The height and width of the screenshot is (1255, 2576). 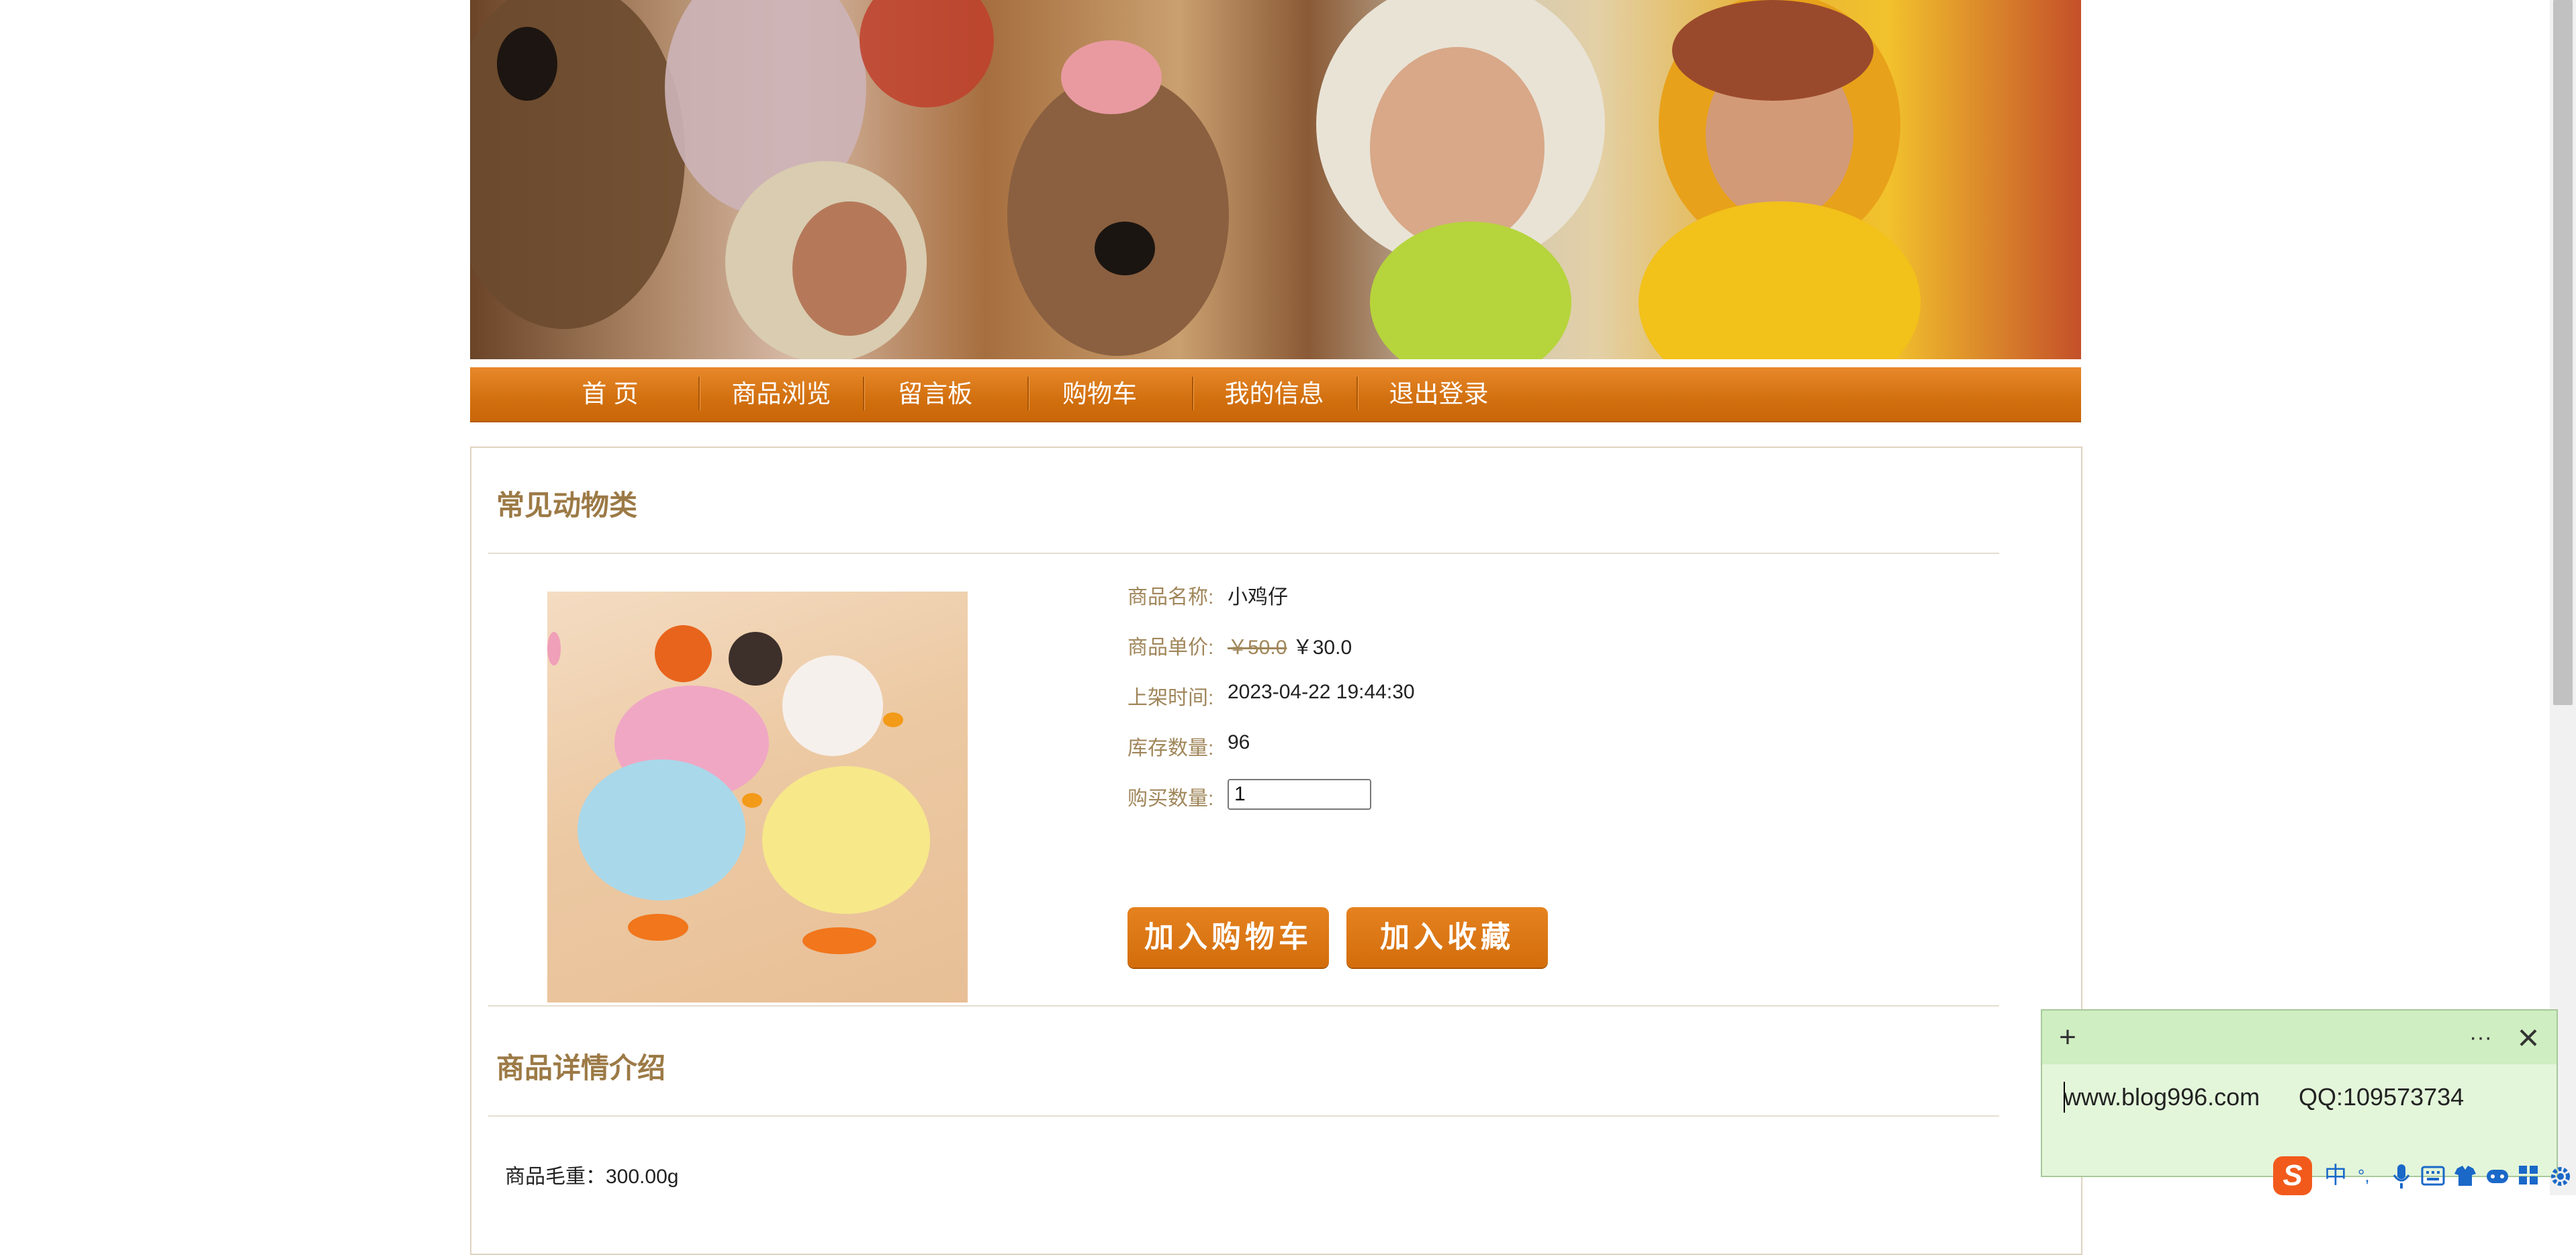 What do you see at coordinates (1290, 646) in the screenshot?
I see `price-values: ￥50.0 ￥30.0` at bounding box center [1290, 646].